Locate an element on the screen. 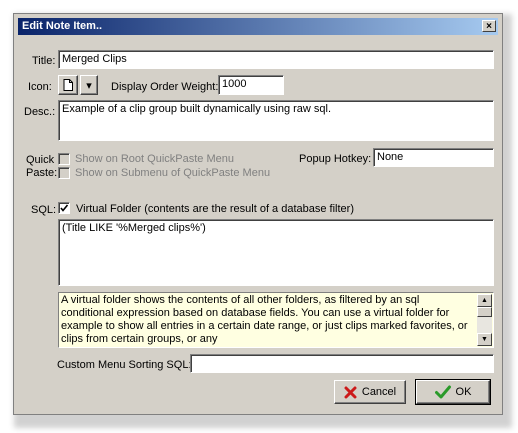  root-menu-checkbox is located at coordinates (64, 159).